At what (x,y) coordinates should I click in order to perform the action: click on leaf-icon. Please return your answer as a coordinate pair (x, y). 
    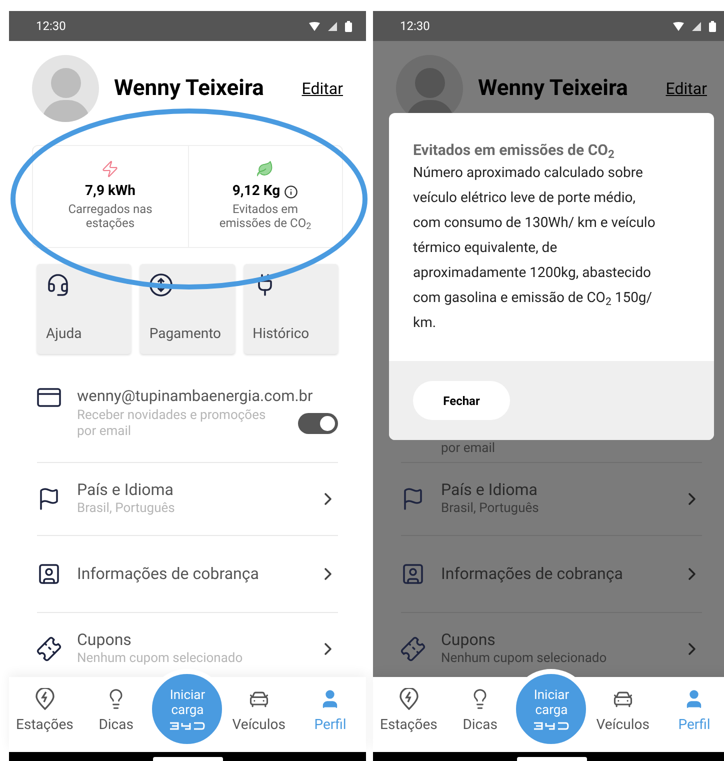
    Looking at the image, I should click on (265, 169).